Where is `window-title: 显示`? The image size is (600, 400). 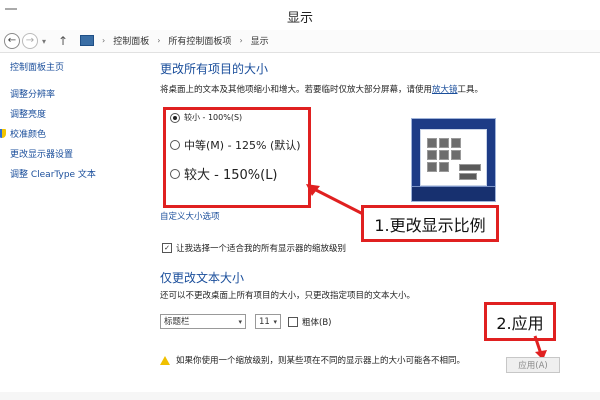
window-title: 显示 is located at coordinates (299, 18).